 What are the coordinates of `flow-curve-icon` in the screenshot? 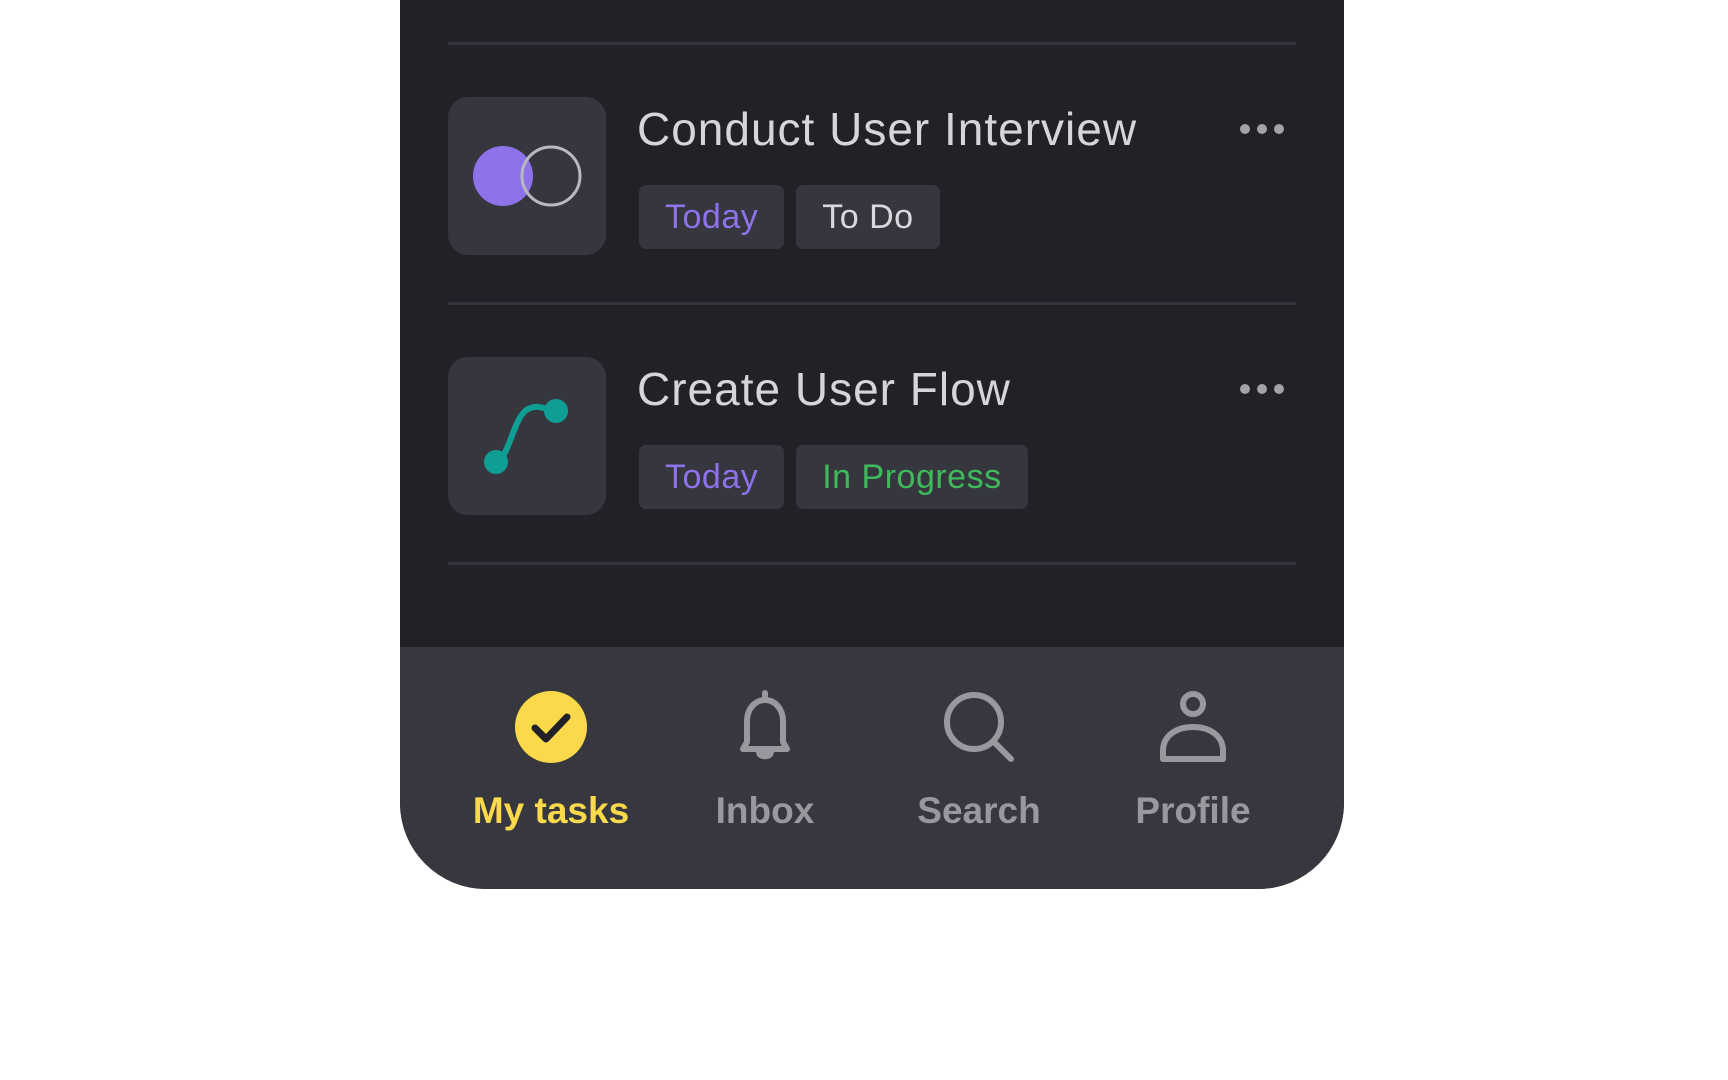 It's located at (526, 436).